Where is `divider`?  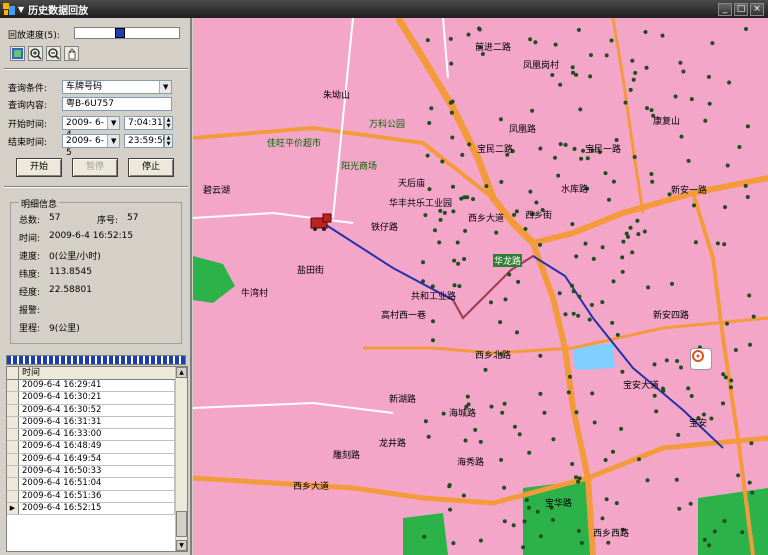 divider is located at coordinates (96, 187).